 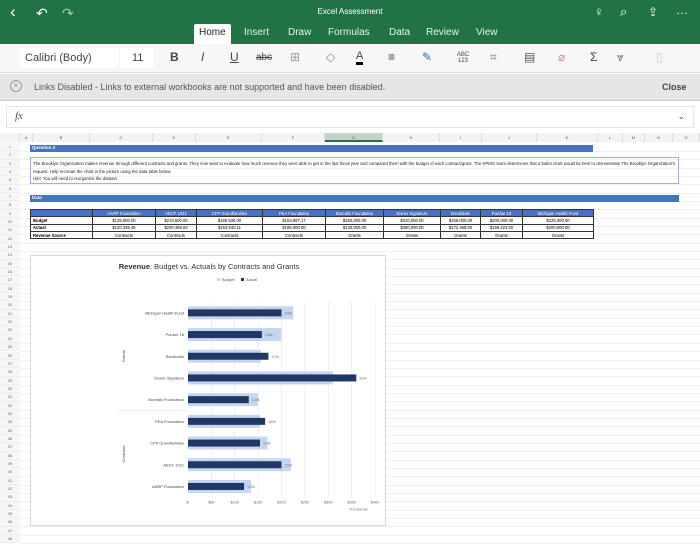 I want to click on row-header: 40, so click(x=10, y=472).